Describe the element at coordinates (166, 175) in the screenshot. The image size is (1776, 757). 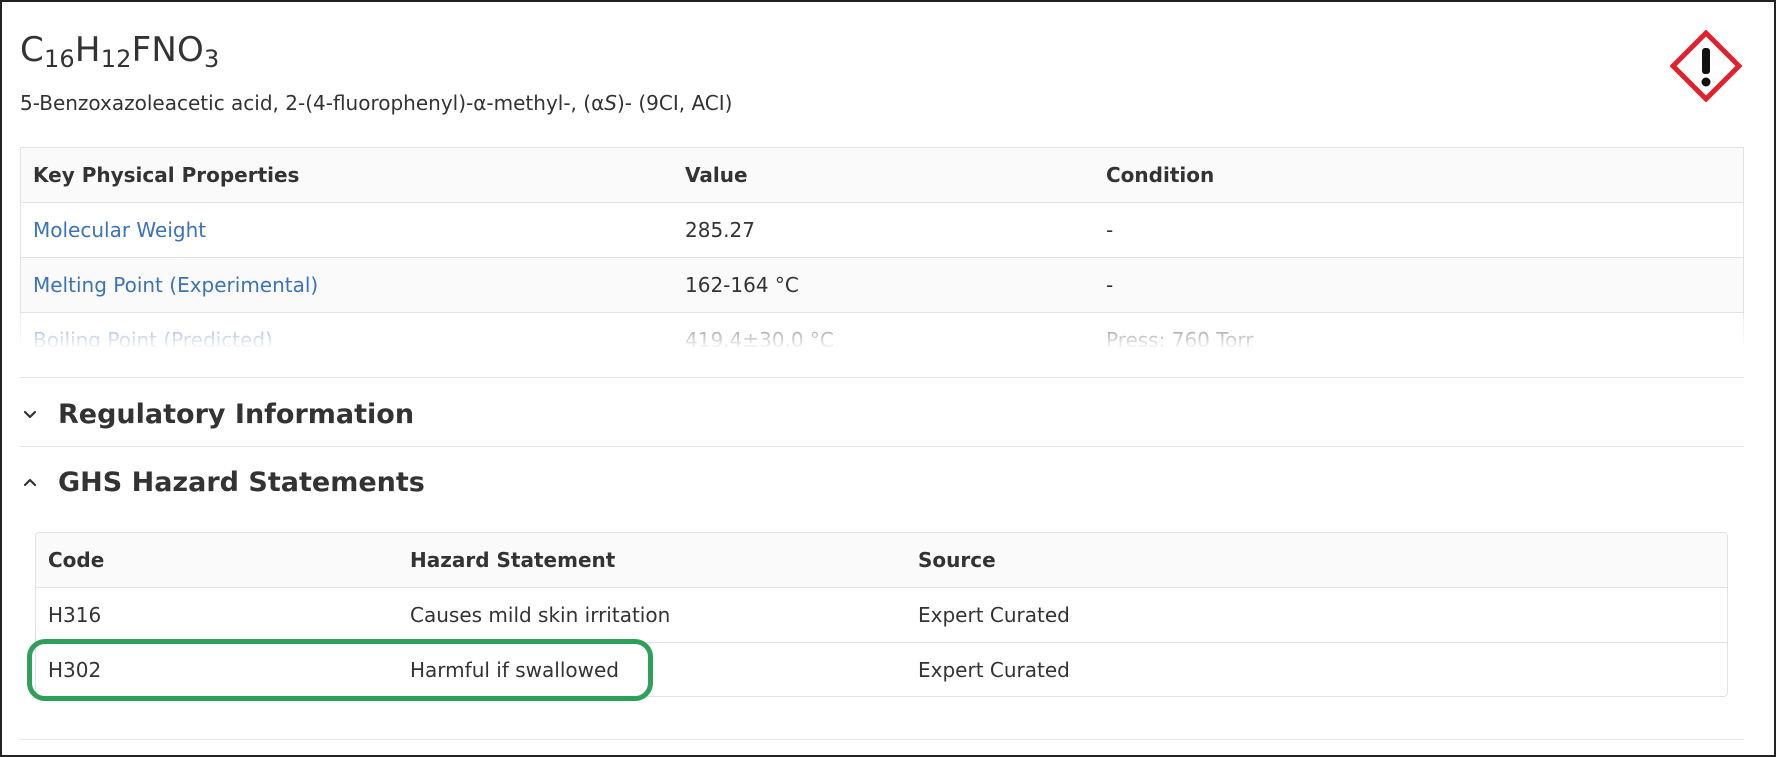
I see `column-header: Key Physical Properties` at that location.